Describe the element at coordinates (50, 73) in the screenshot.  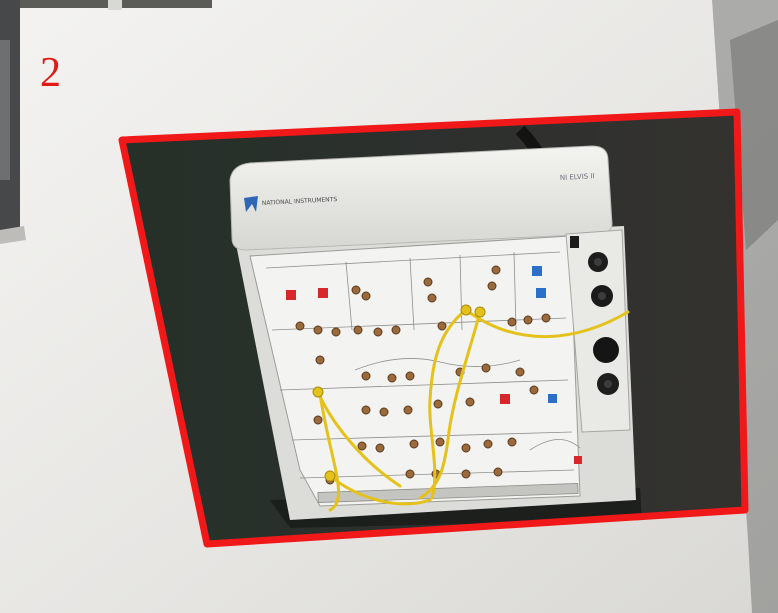
I see `figure-number-label: 2` at that location.